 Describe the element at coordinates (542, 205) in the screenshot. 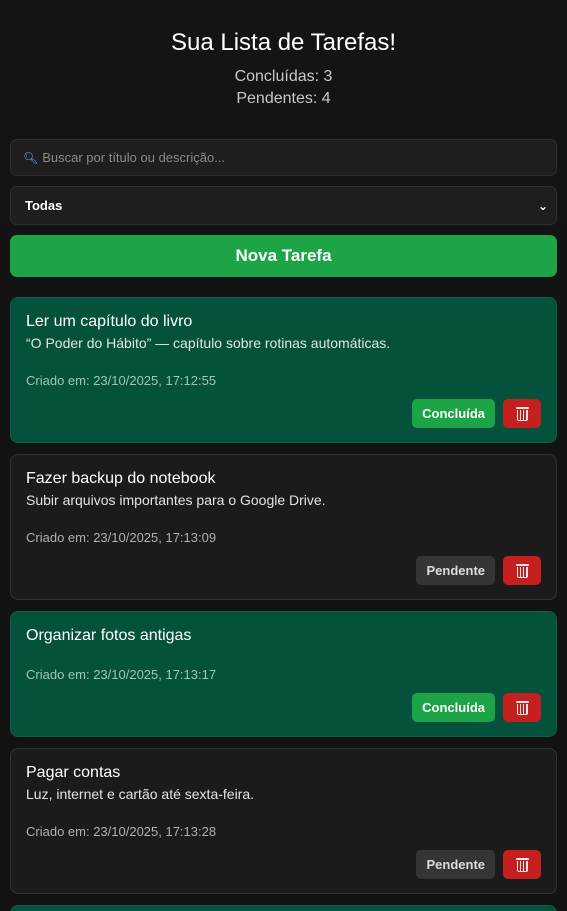

I see `chevron-down-icon: ⌄` at that location.